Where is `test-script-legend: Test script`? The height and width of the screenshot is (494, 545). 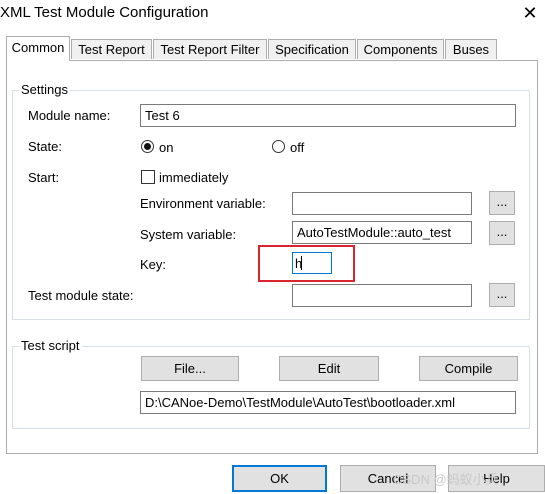
test-script-legend: Test script is located at coordinates (50, 345).